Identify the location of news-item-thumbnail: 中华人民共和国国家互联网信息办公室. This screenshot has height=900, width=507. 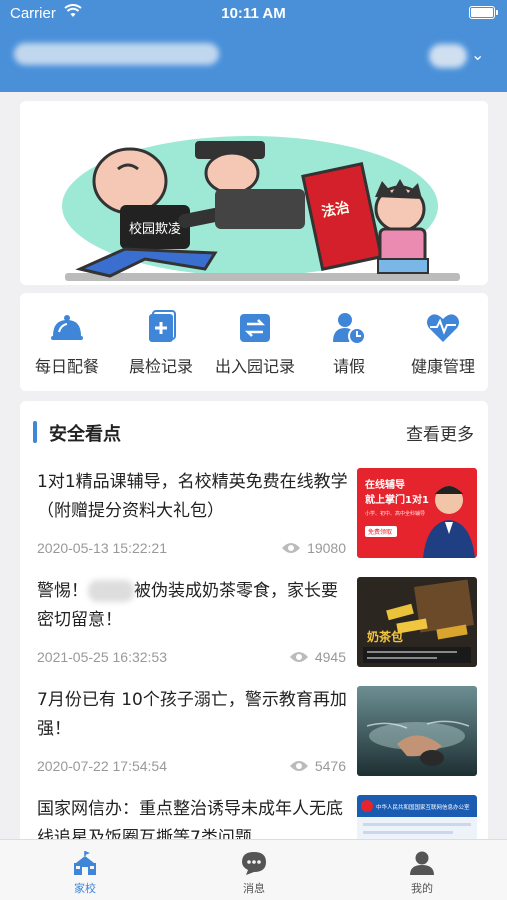
(417, 818).